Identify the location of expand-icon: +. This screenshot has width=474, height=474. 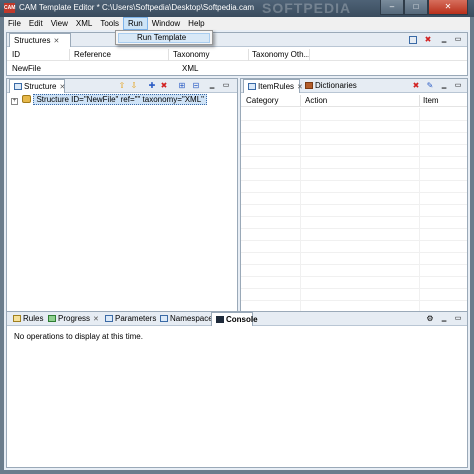
(14, 101).